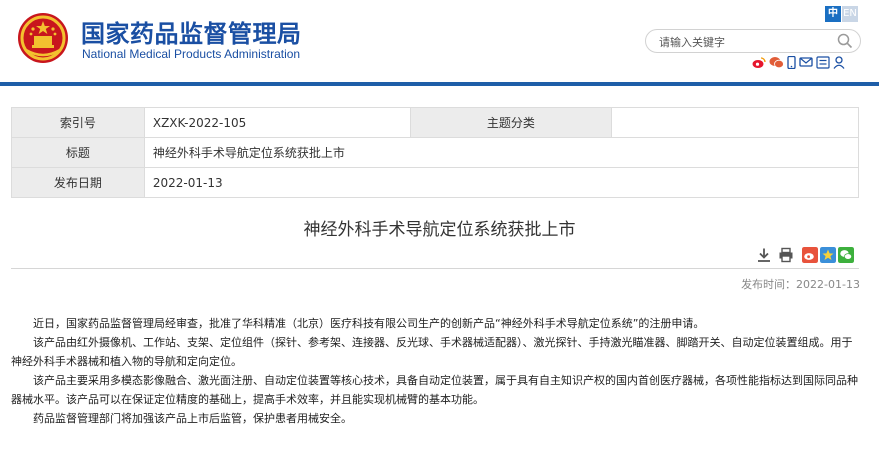 The width and height of the screenshot is (879, 449). I want to click on message-icon, so click(806, 62).